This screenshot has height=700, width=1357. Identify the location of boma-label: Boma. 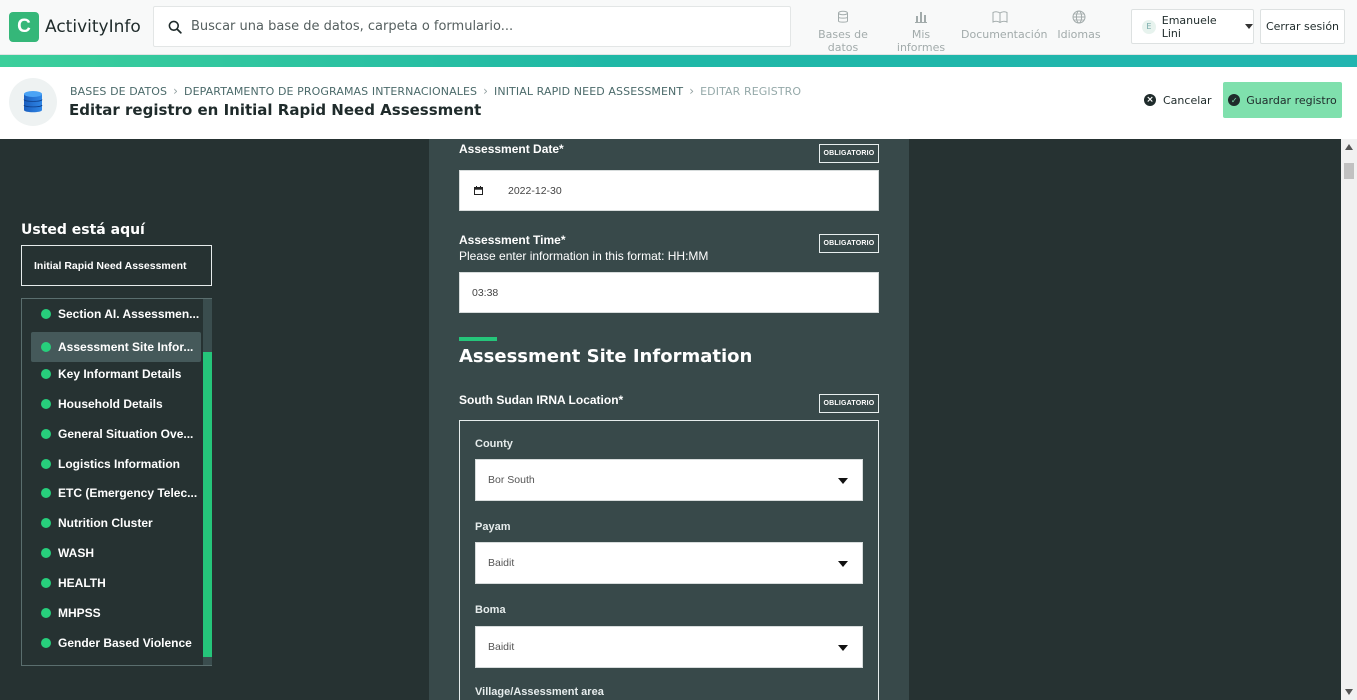
(490, 610).